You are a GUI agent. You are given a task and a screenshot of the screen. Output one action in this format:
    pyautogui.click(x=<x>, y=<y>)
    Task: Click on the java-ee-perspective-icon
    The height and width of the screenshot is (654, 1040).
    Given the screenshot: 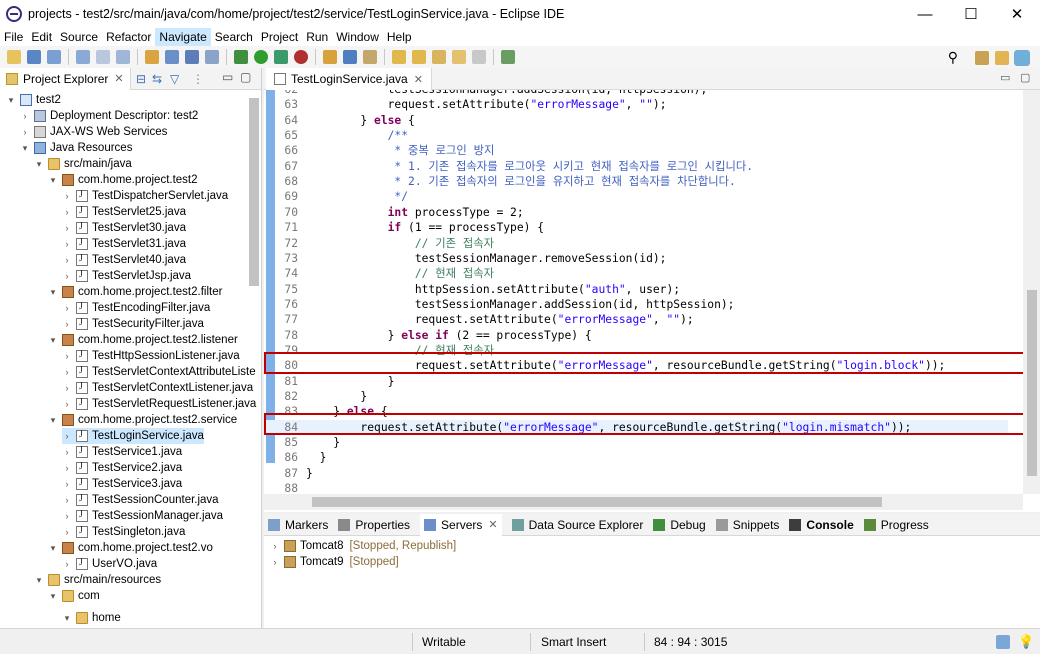 What is the action you would take?
    pyautogui.click(x=1002, y=57)
    